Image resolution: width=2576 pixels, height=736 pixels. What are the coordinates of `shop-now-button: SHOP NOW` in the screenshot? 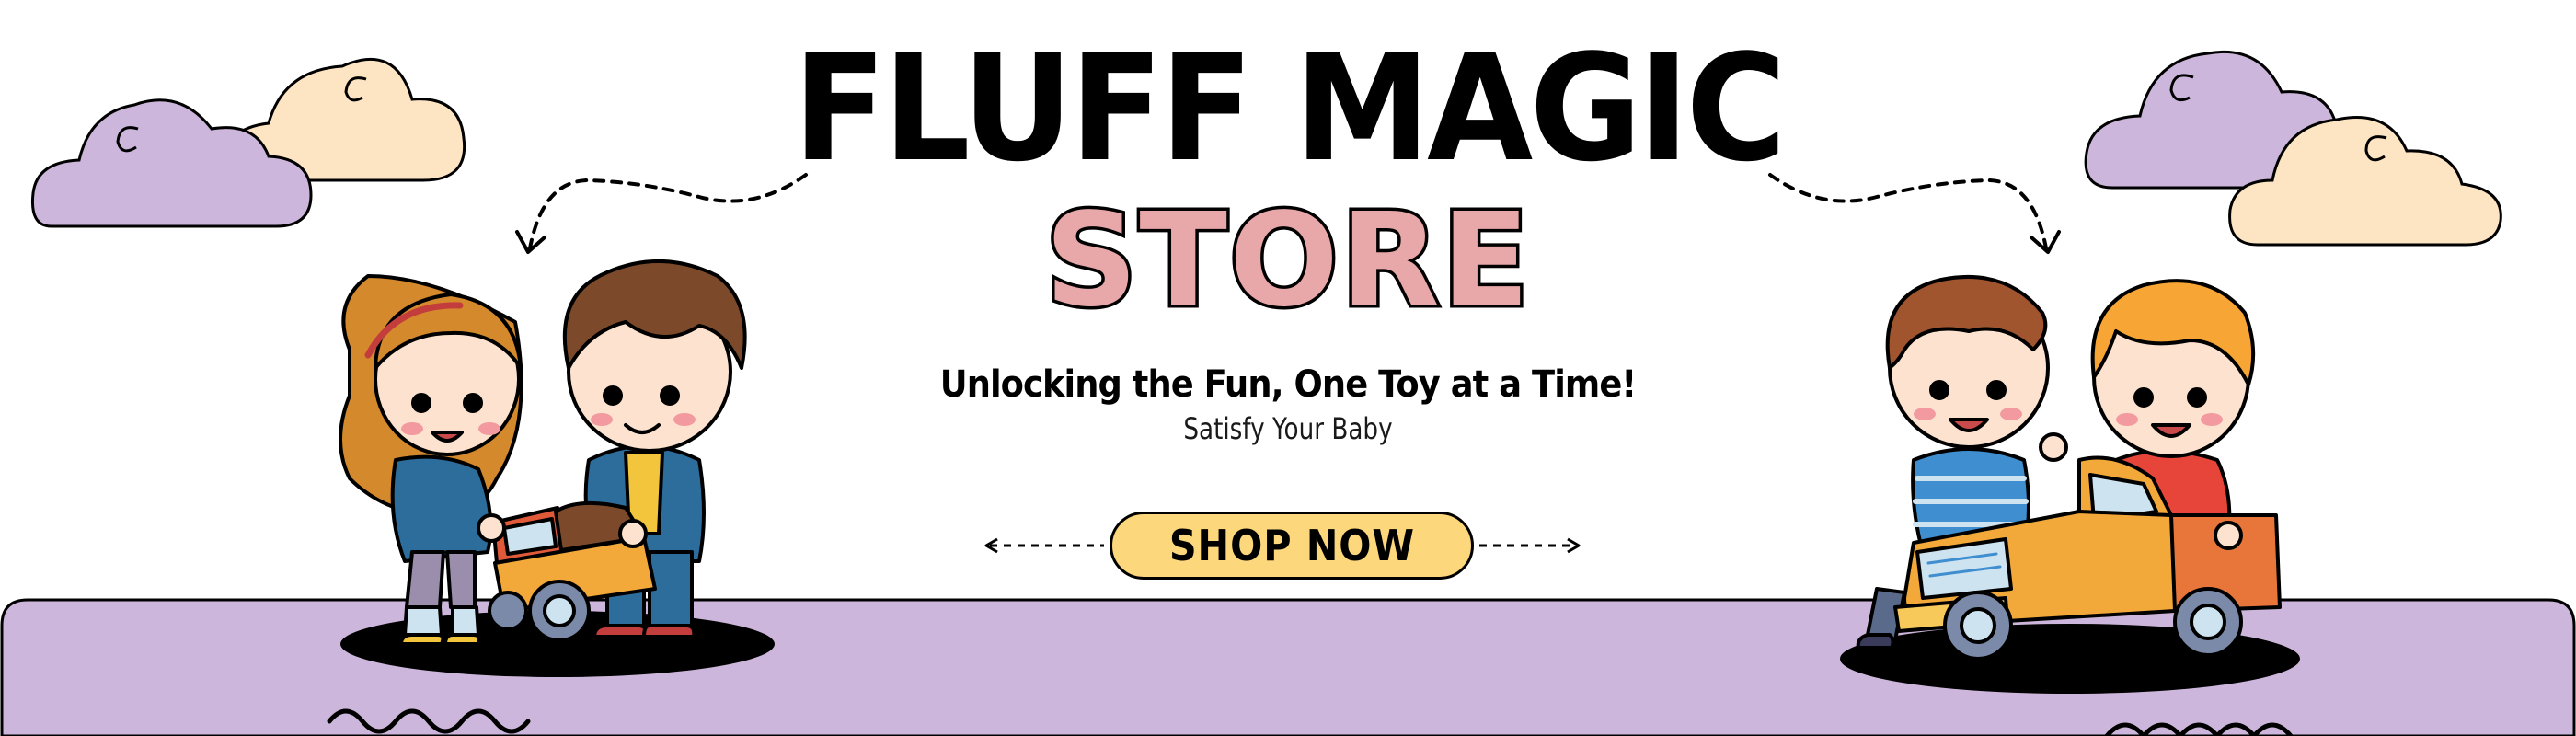 It's located at (1292, 546).